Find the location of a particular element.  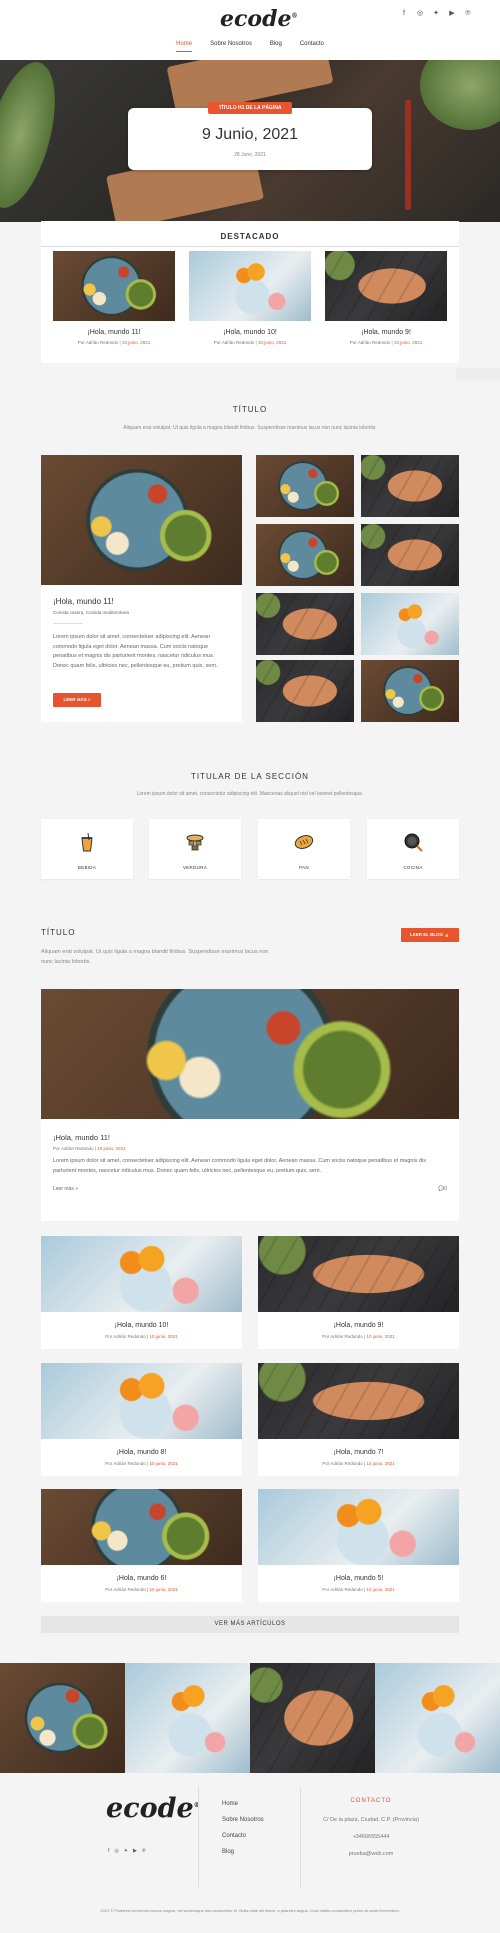

footer-logo: ecode® is located at coordinates (153, 1808).